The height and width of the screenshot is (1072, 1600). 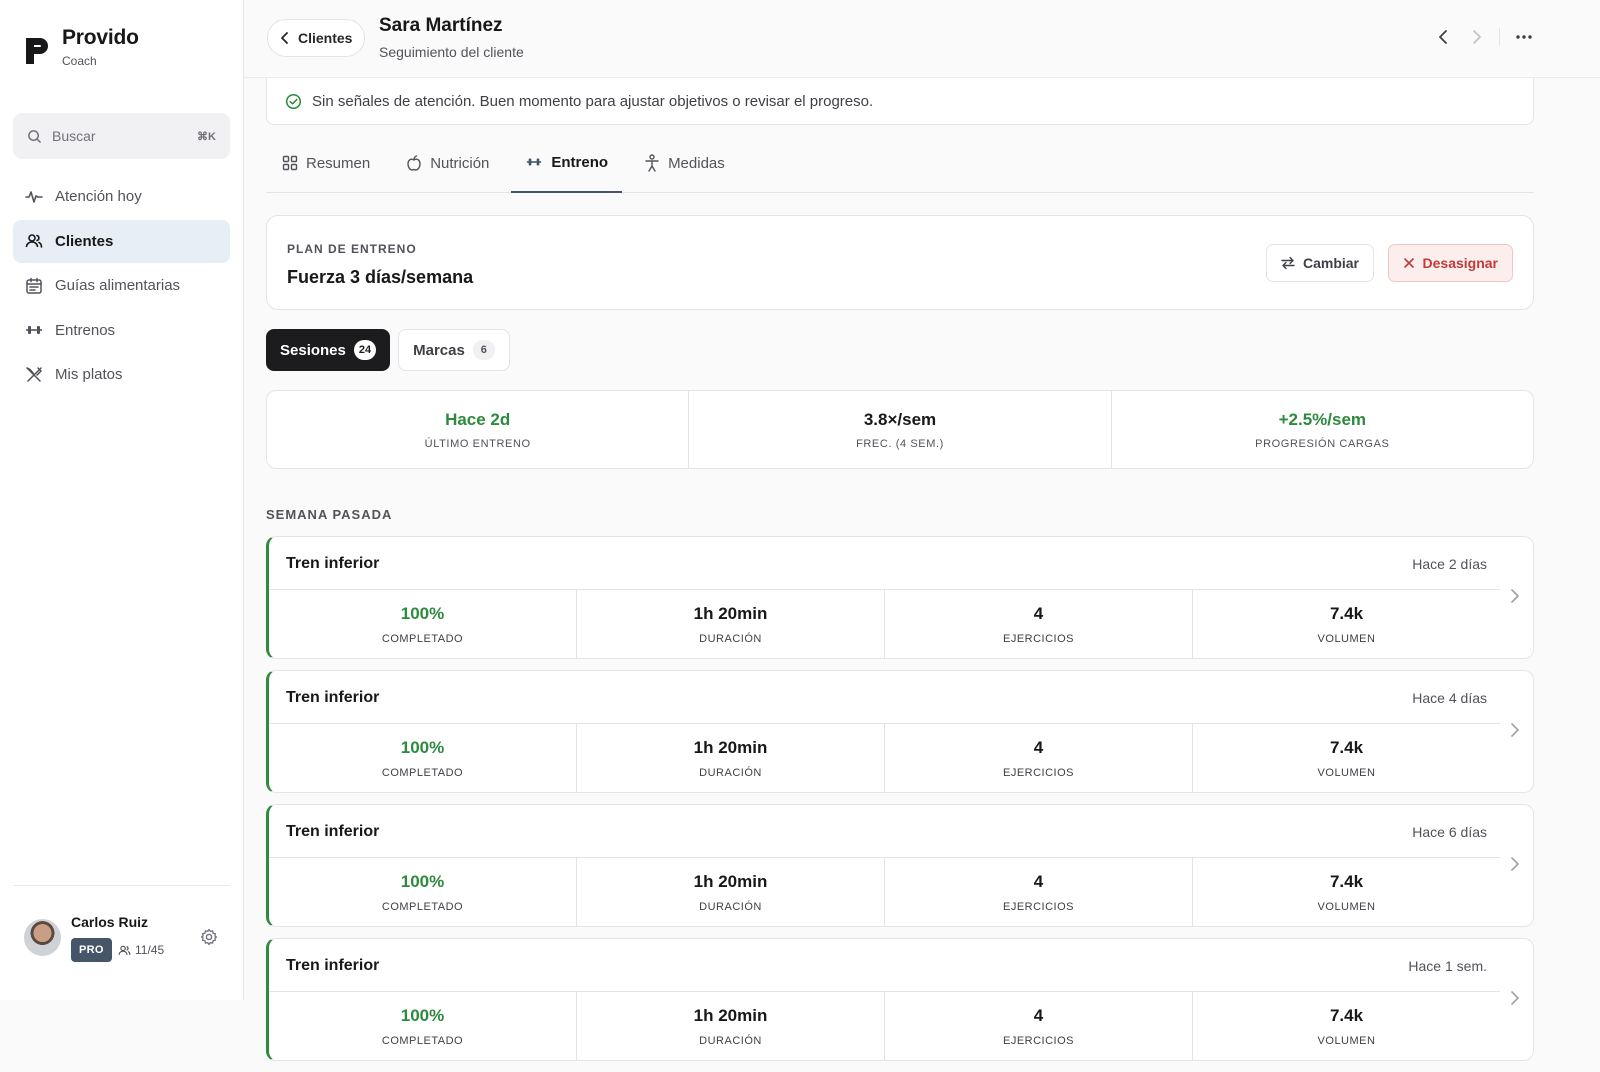 What do you see at coordinates (1322, 429) in the screenshot?
I see `stat-load-progression: +2.5%/sem PROGRESIÓN CARGAS` at bounding box center [1322, 429].